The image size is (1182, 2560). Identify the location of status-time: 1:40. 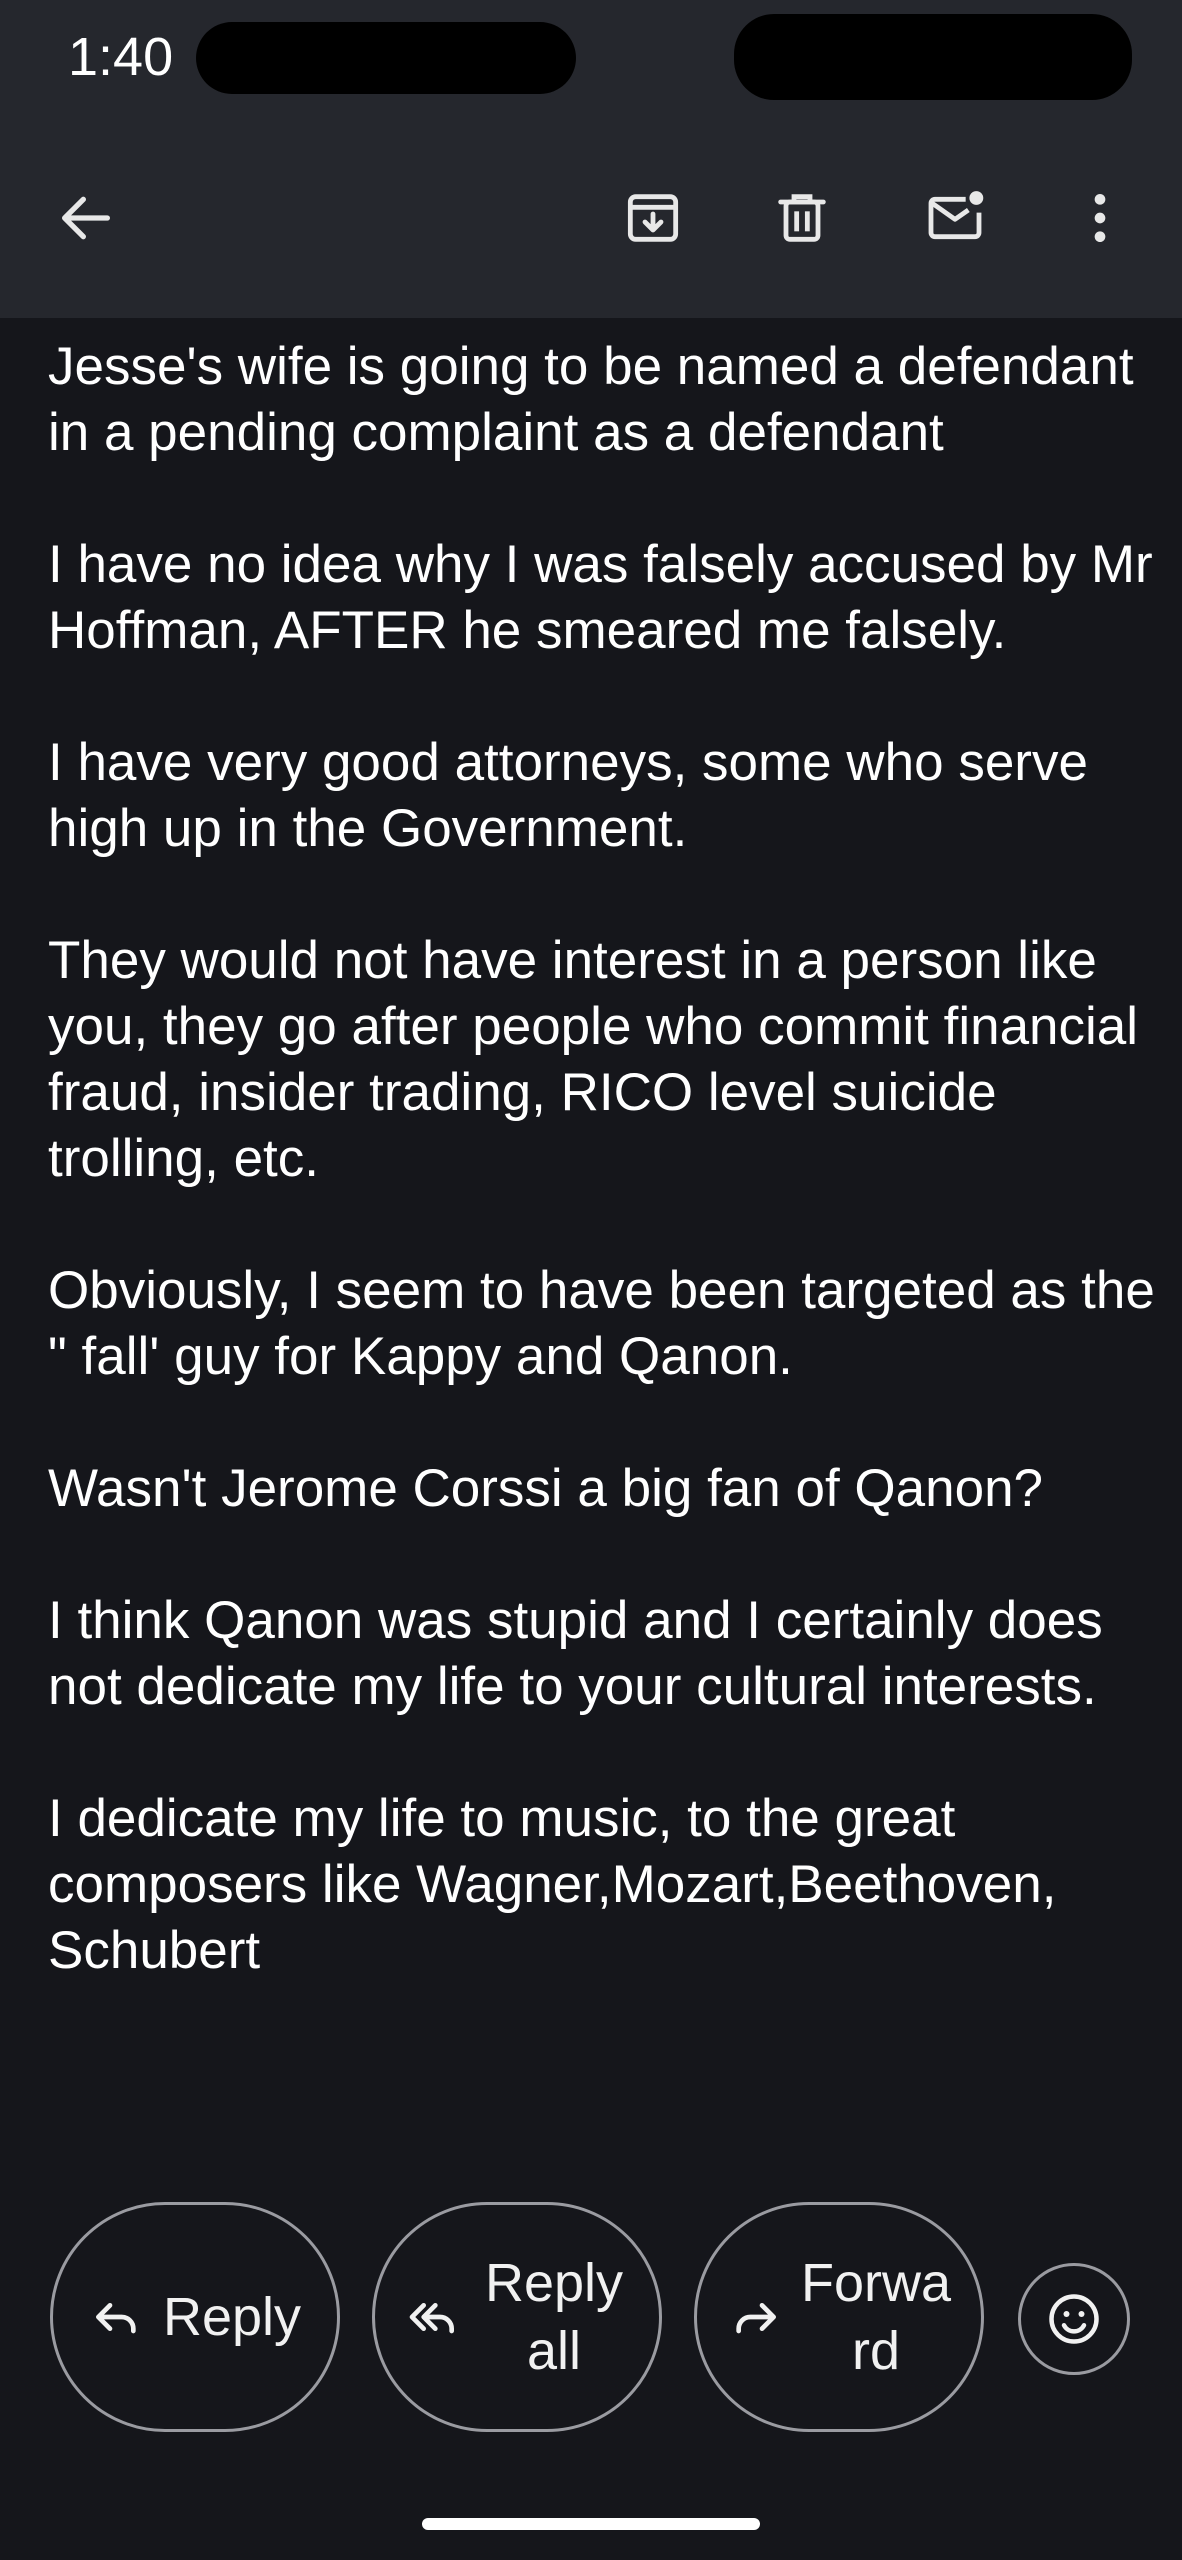
(121, 57).